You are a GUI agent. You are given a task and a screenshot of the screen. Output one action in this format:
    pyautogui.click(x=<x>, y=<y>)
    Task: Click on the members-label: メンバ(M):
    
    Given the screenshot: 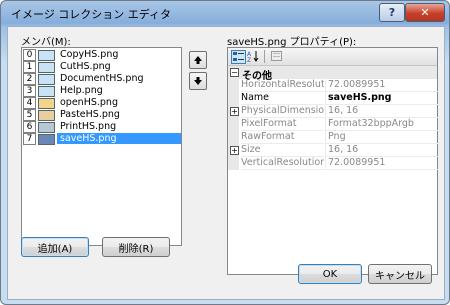 What is the action you would take?
    pyautogui.click(x=46, y=42)
    